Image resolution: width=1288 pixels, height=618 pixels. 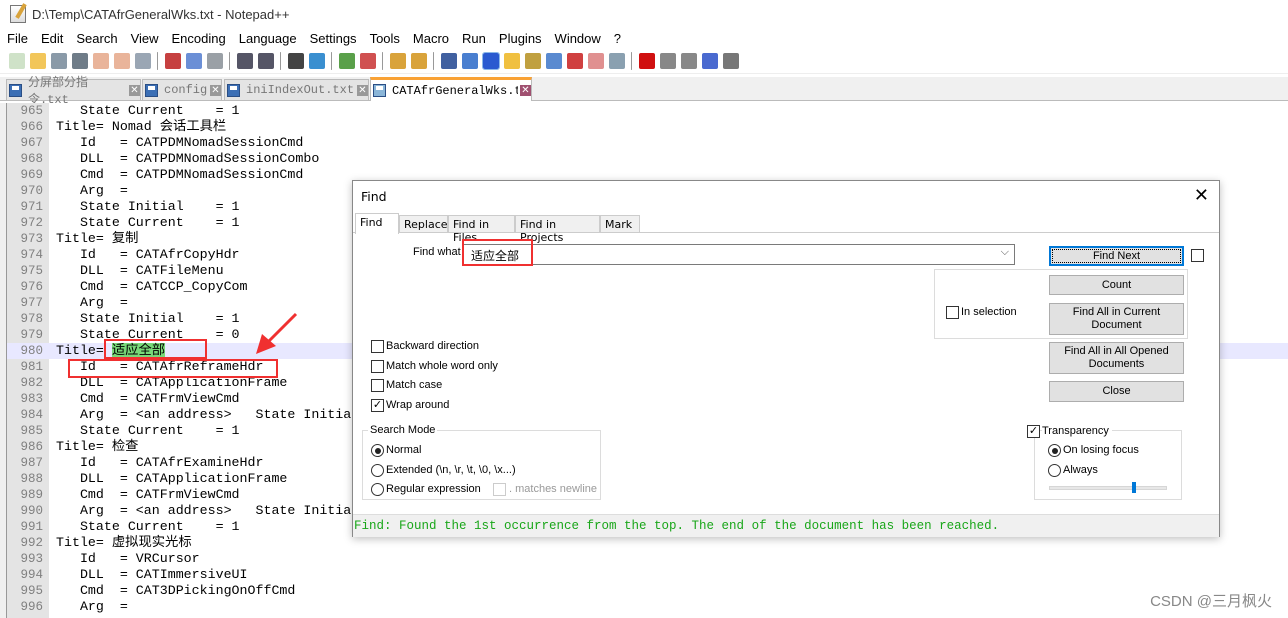 What do you see at coordinates (646, 61) in the screenshot?
I see `record-macro-icon` at bounding box center [646, 61].